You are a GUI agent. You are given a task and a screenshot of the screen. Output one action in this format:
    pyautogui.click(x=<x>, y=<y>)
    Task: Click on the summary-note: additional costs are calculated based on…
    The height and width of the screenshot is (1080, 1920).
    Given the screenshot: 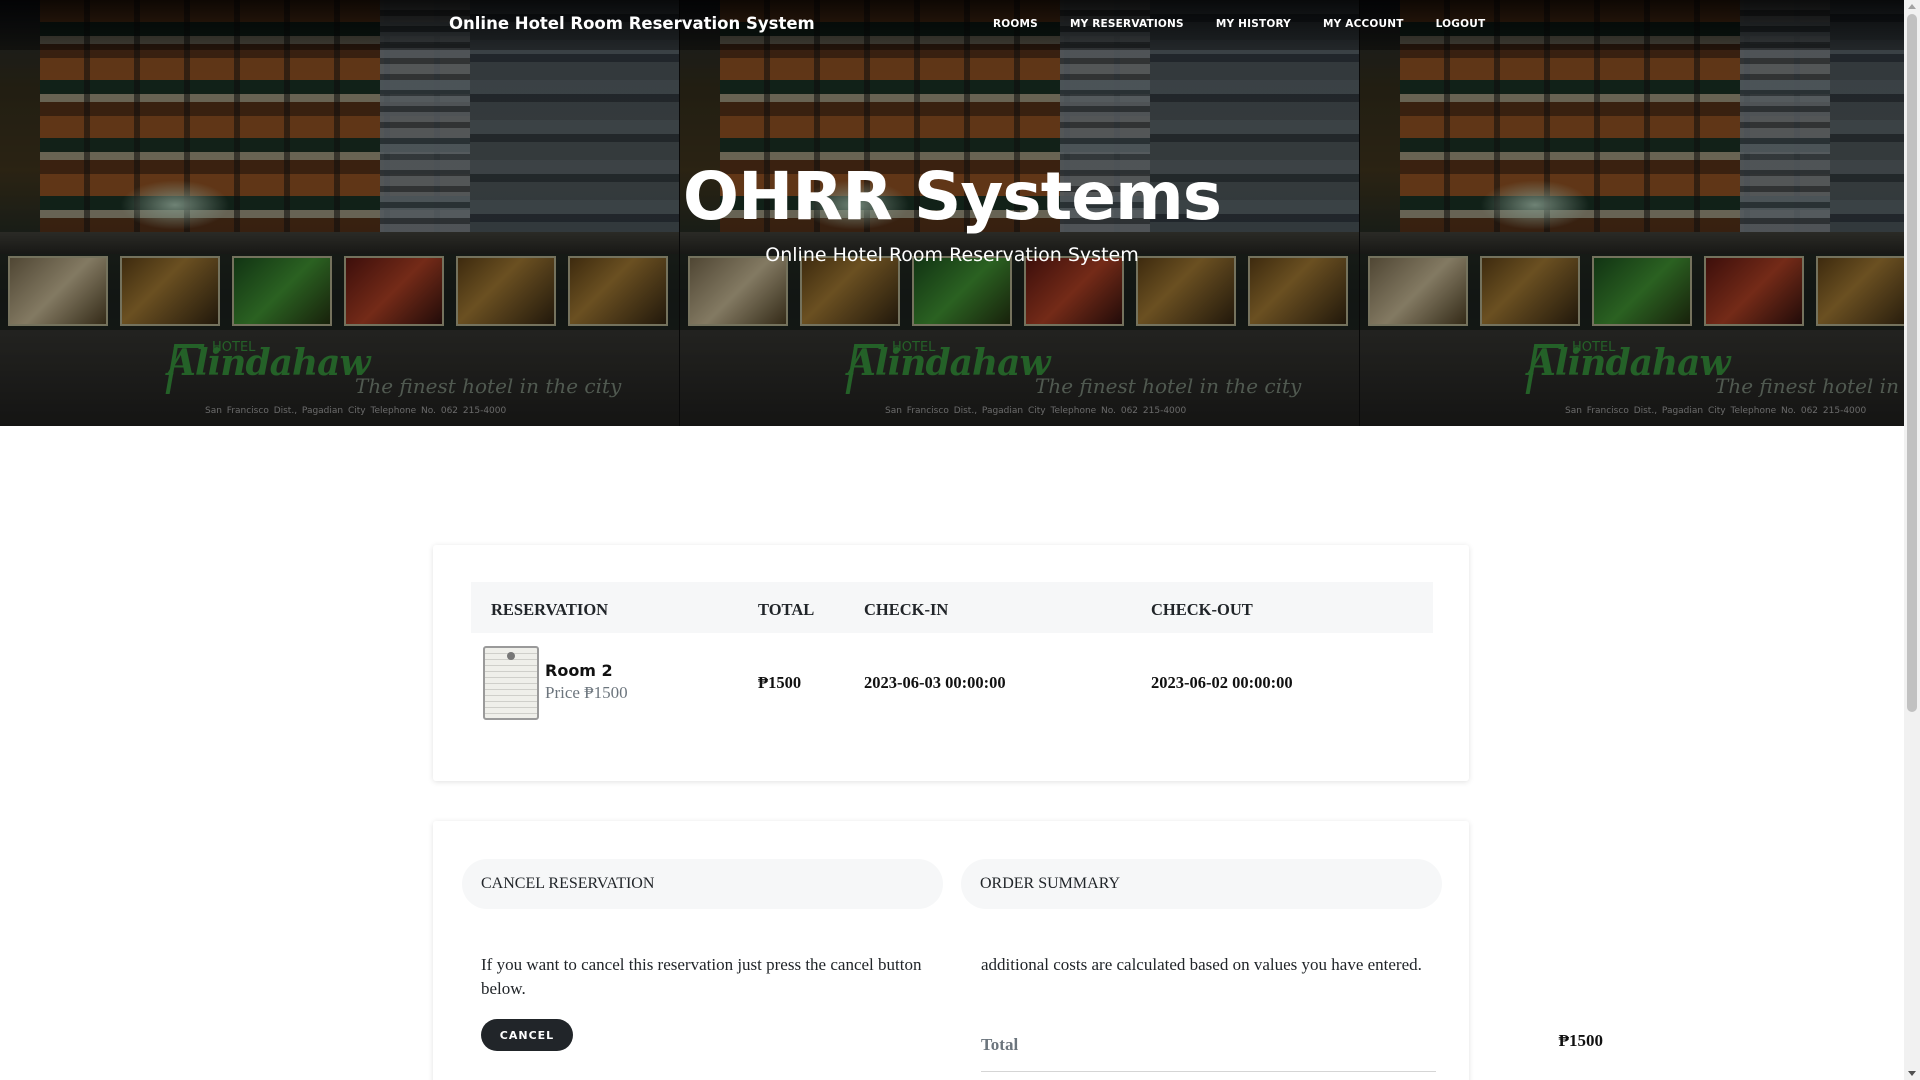 What is the action you would take?
    pyautogui.click(x=1201, y=964)
    